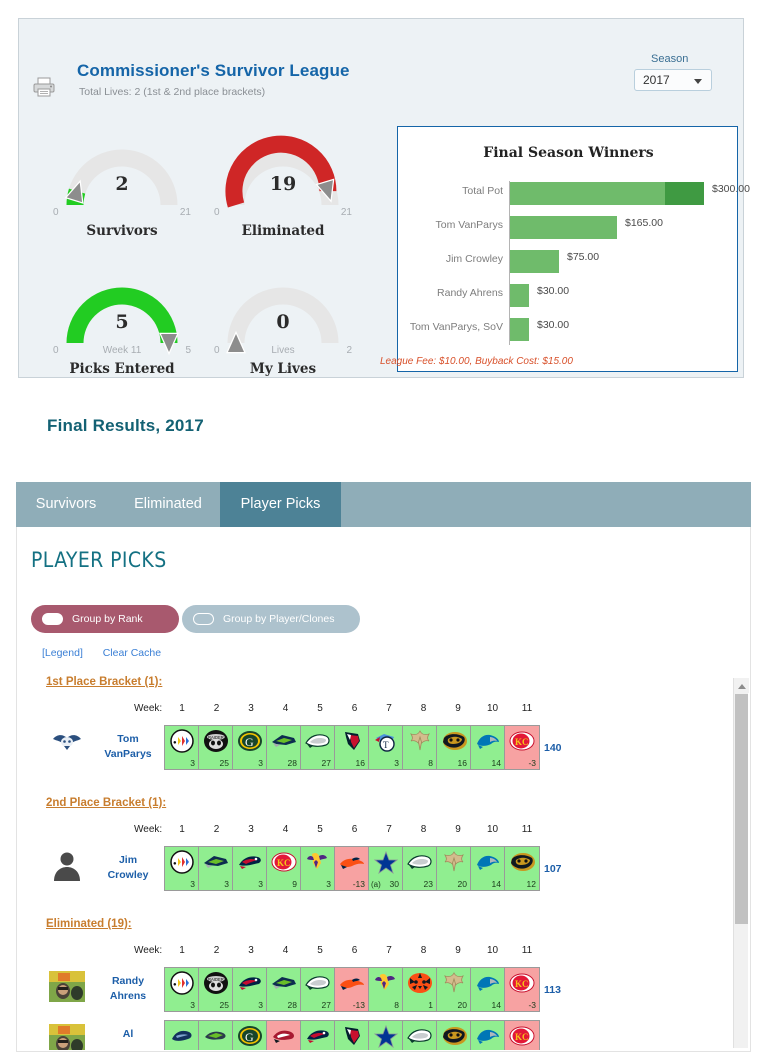  I want to click on week-label: Week:, so click(148, 950).